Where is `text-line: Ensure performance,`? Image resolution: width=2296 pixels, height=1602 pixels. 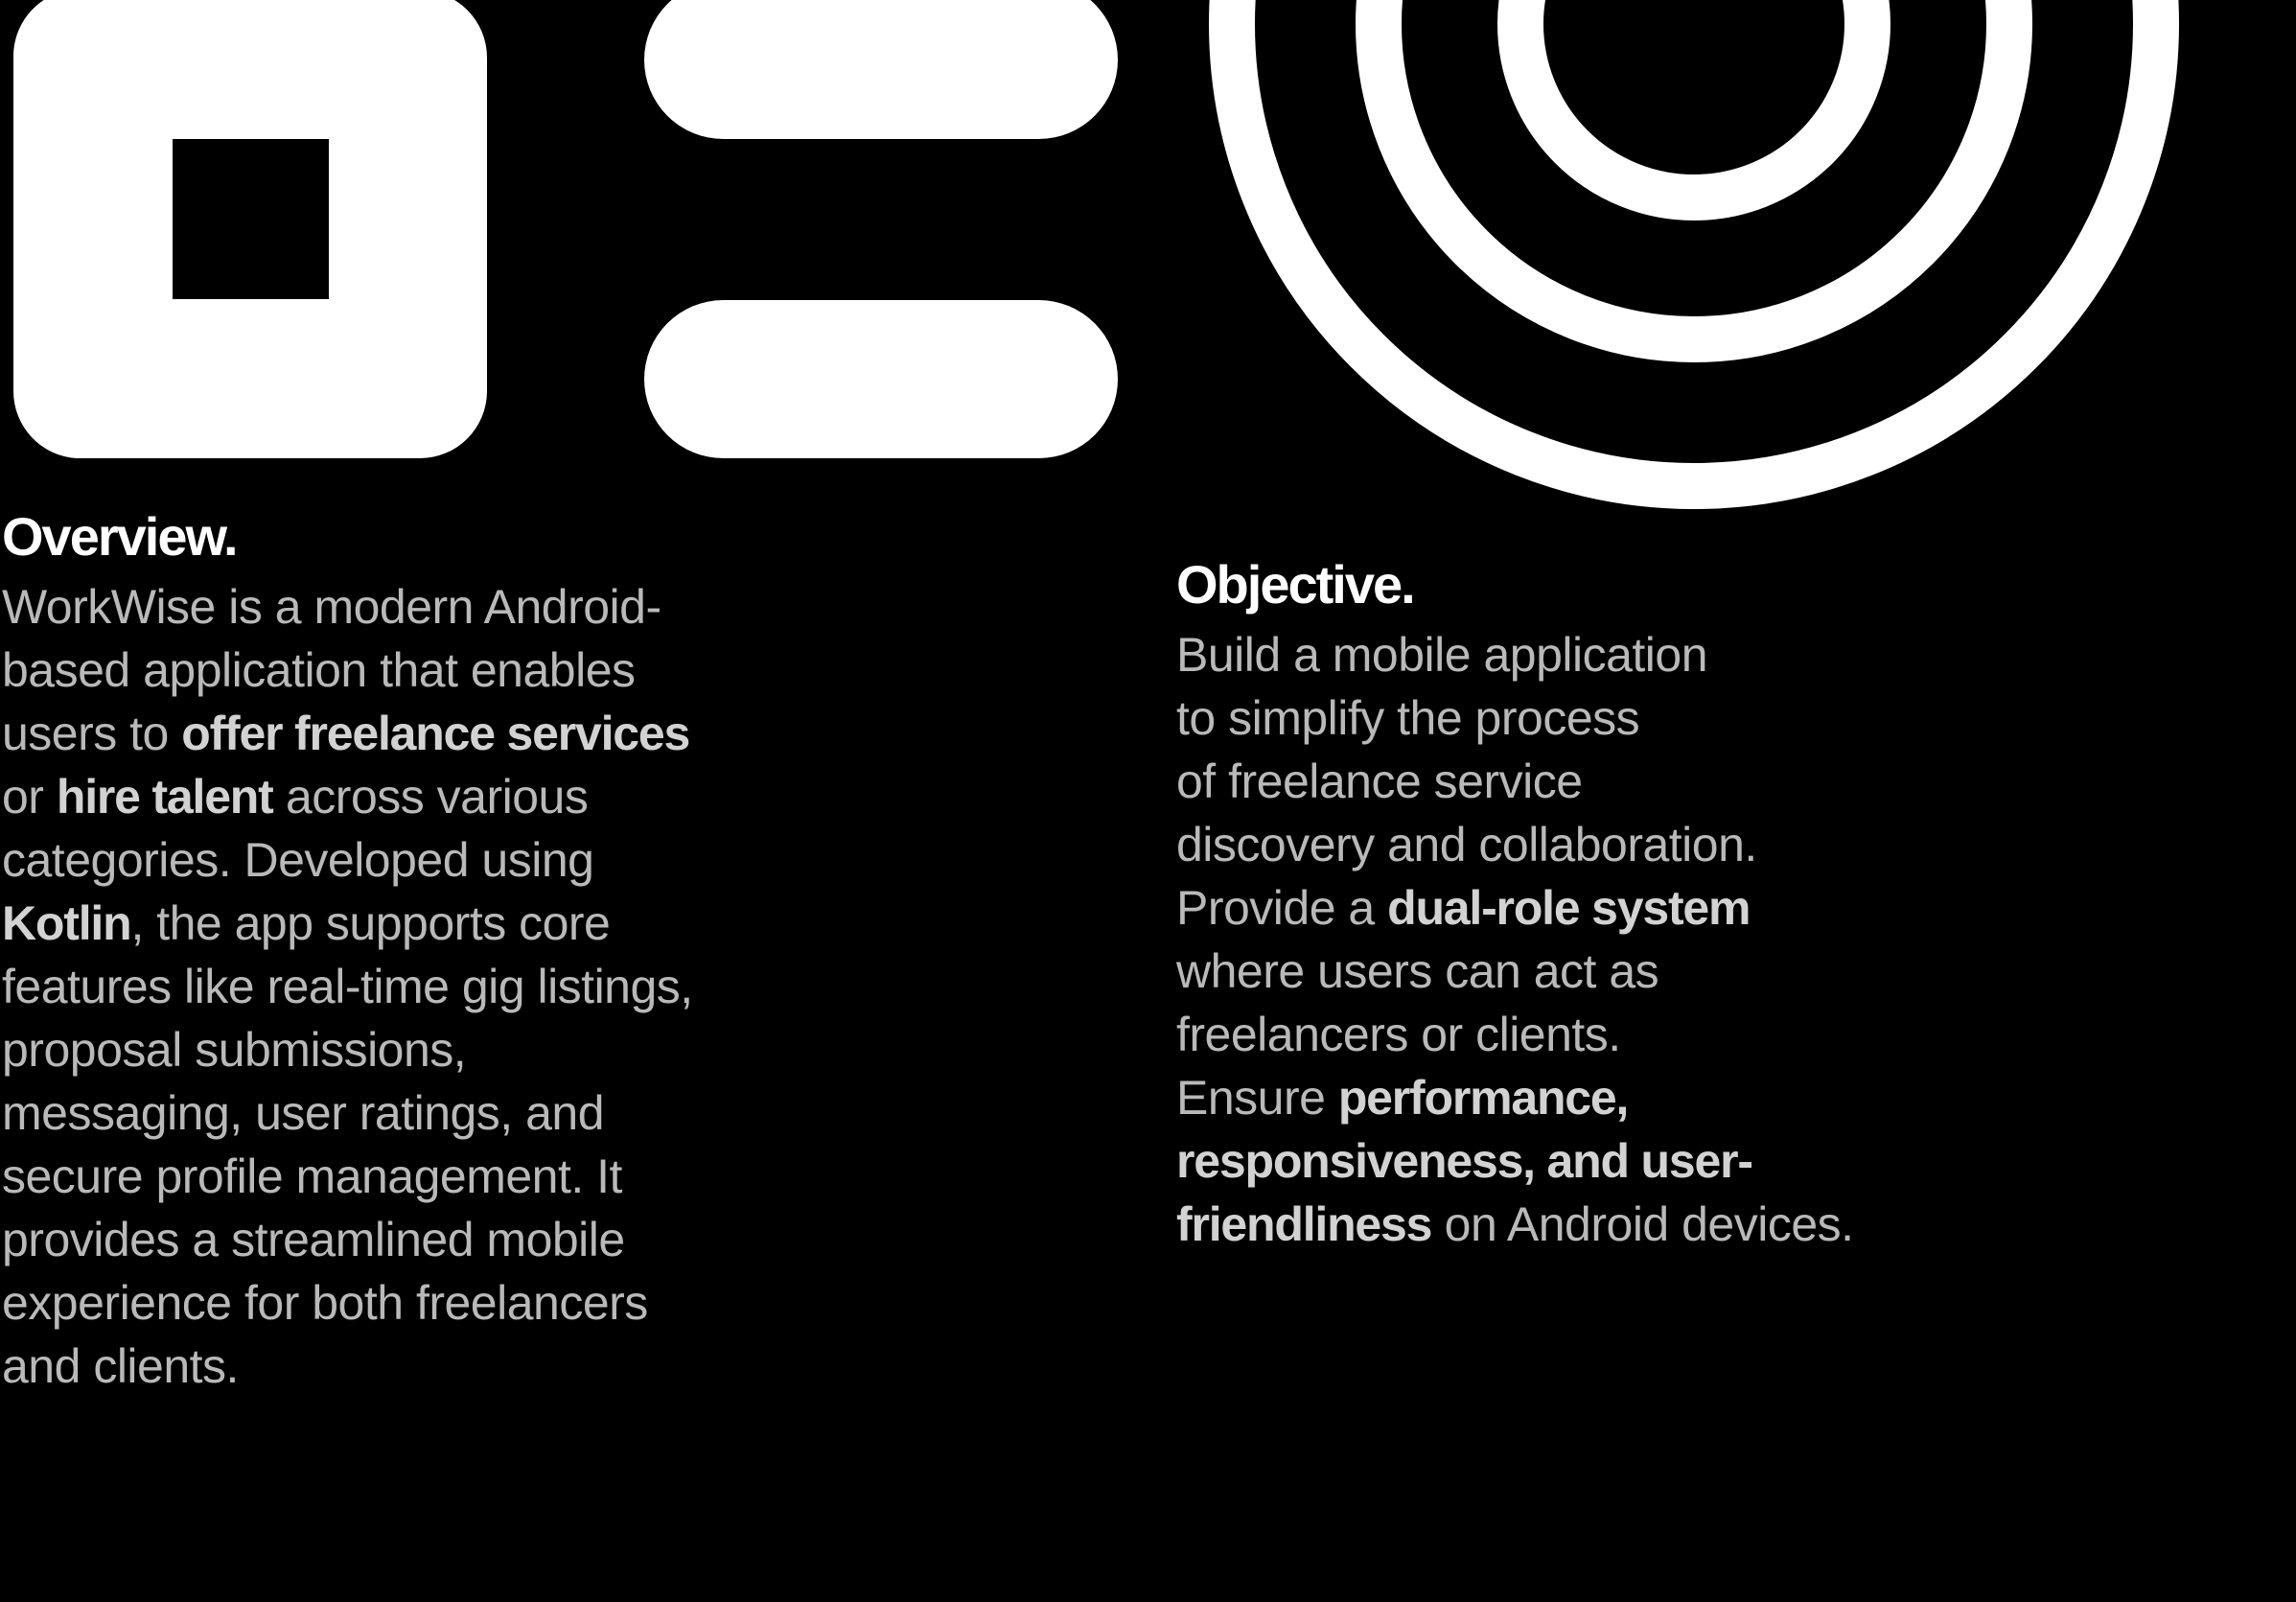 text-line: Ensure performance, is located at coordinates (1607, 1097).